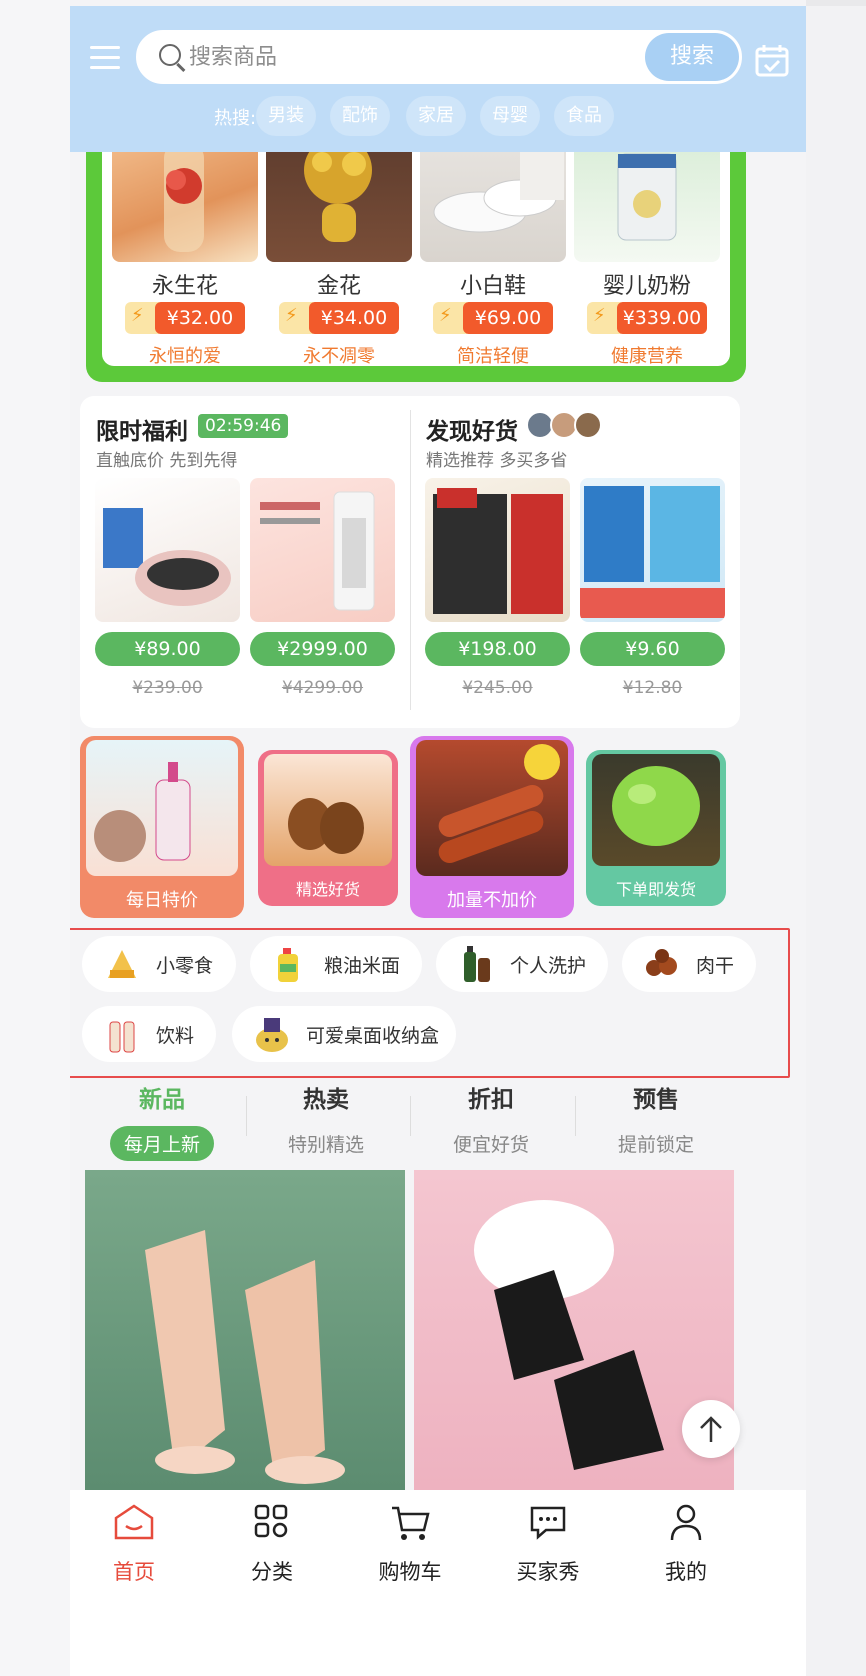 This screenshot has height=1676, width=866. Describe the element at coordinates (497, 649) in the screenshot. I see `sale-price: ¥198.00` at that location.